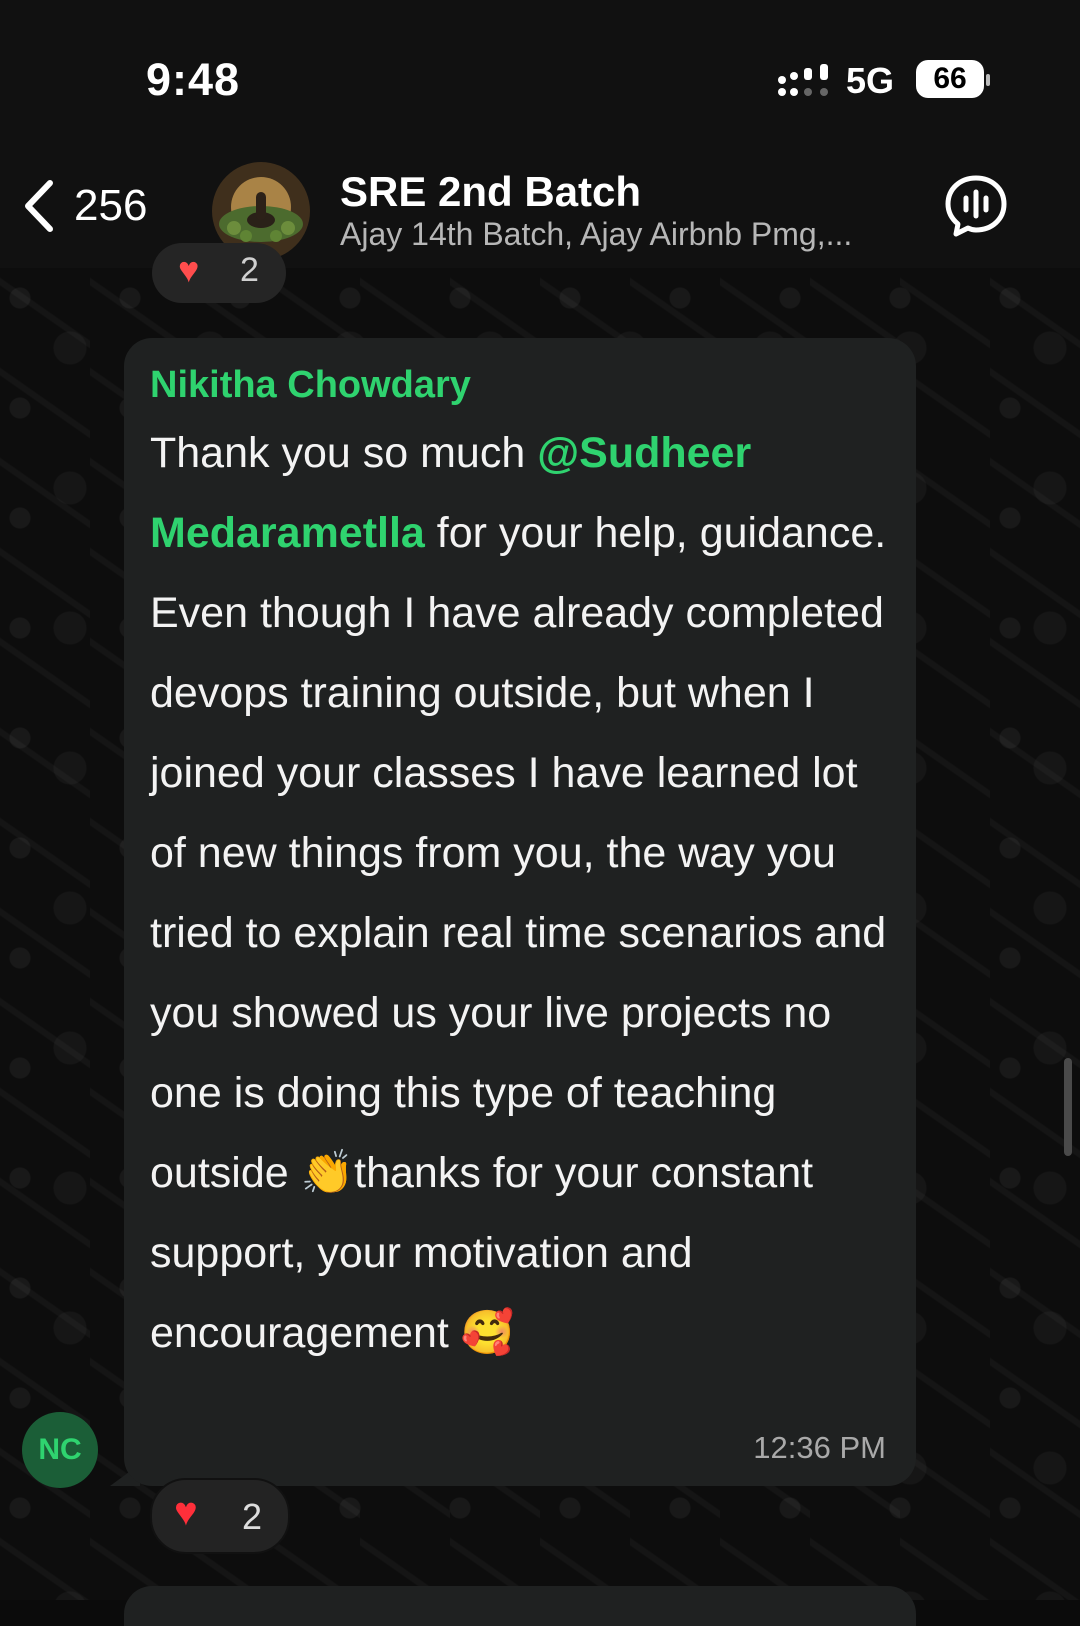  What do you see at coordinates (39, 206) in the screenshot?
I see `chevron-left-icon` at bounding box center [39, 206].